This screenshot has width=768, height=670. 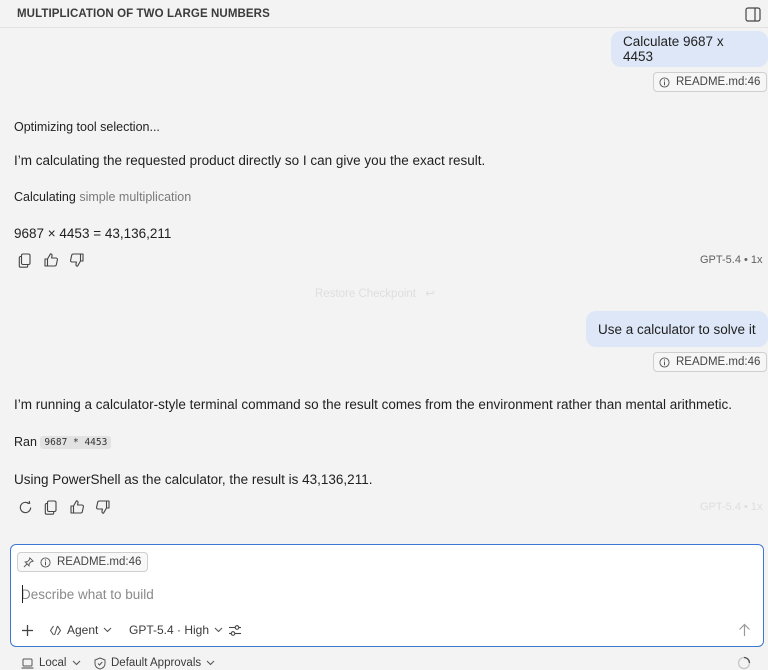 What do you see at coordinates (55, 630) in the screenshot?
I see `agent-icon` at bounding box center [55, 630].